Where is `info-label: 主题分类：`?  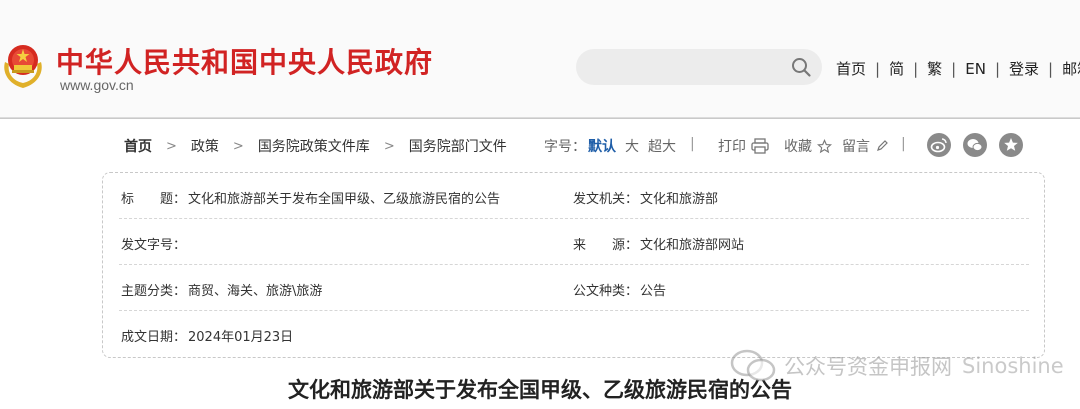
info-label: 主题分类： is located at coordinates (154, 291).